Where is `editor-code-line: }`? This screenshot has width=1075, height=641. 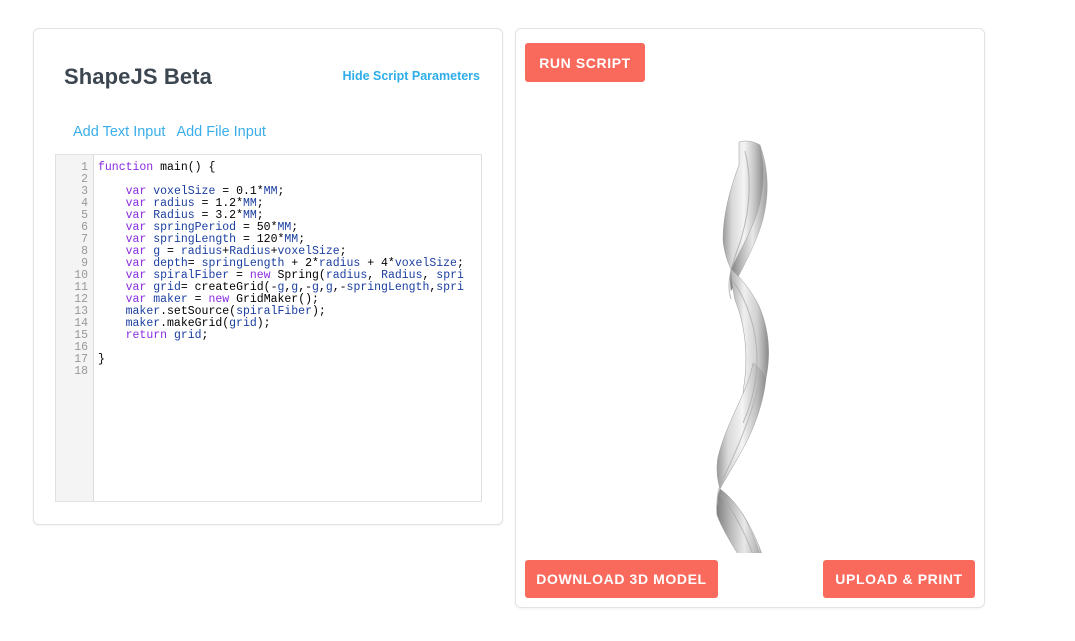 editor-code-line: } is located at coordinates (101, 359).